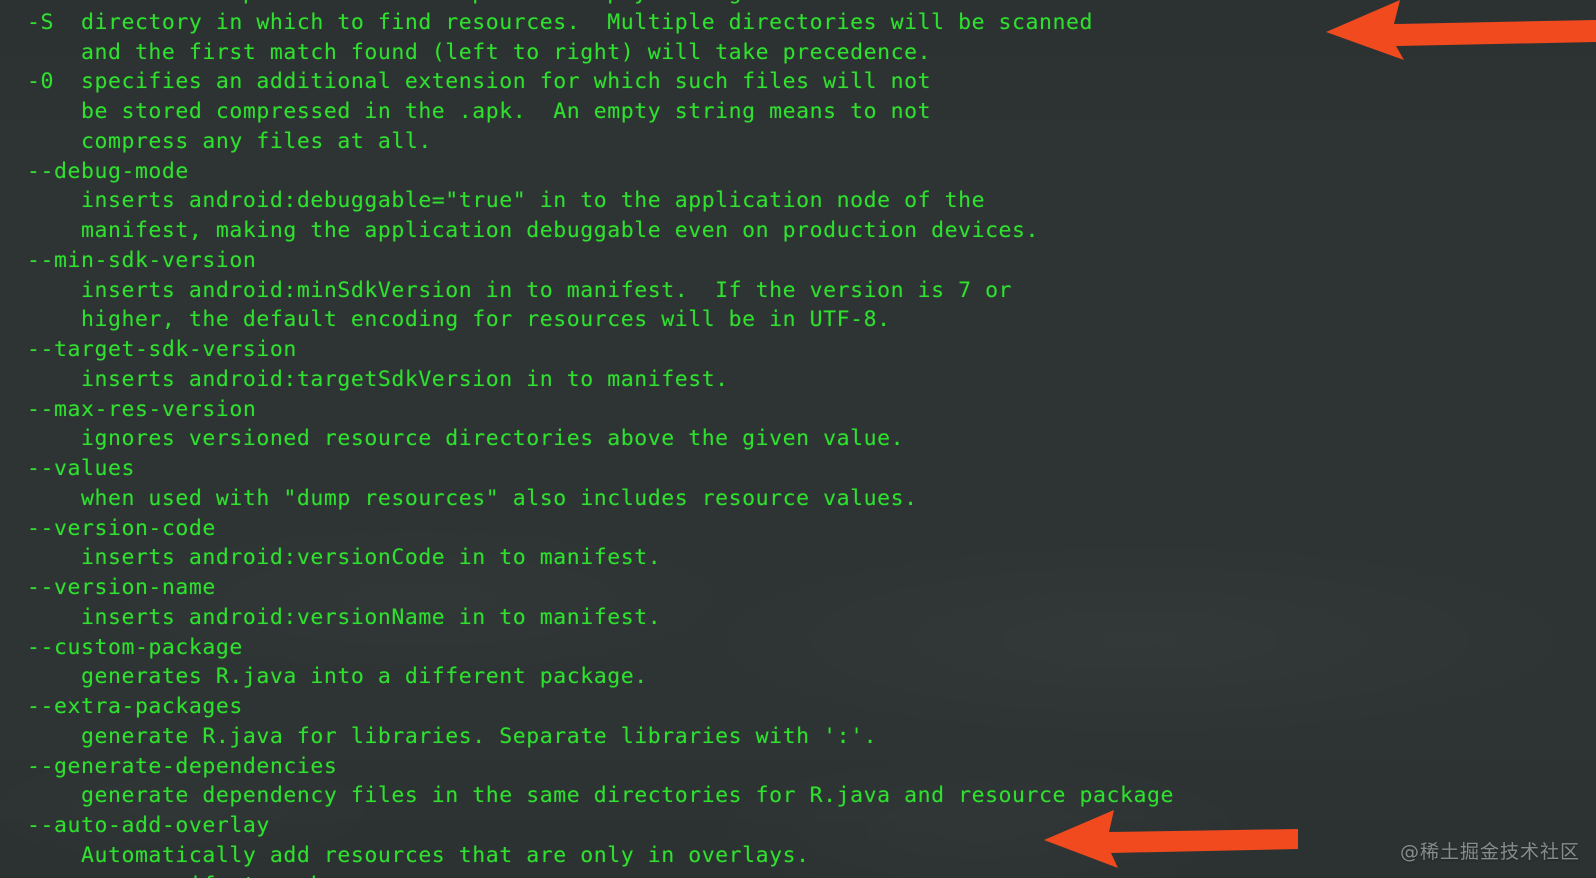 The width and height of the screenshot is (1596, 878). I want to click on terminal-line: compress any files at all., so click(216, 141).